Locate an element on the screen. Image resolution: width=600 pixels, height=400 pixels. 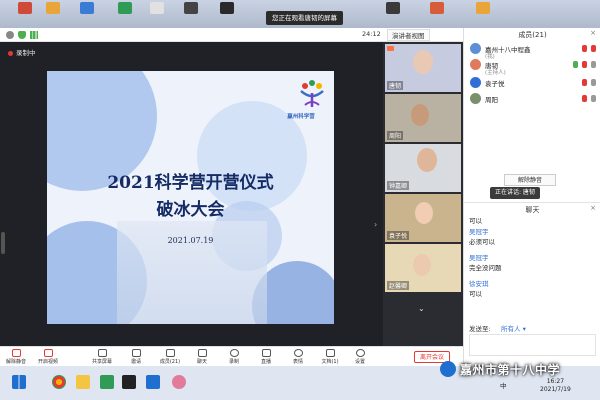
send-to-select: 所有人 ▾ is located at coordinates (513, 328).